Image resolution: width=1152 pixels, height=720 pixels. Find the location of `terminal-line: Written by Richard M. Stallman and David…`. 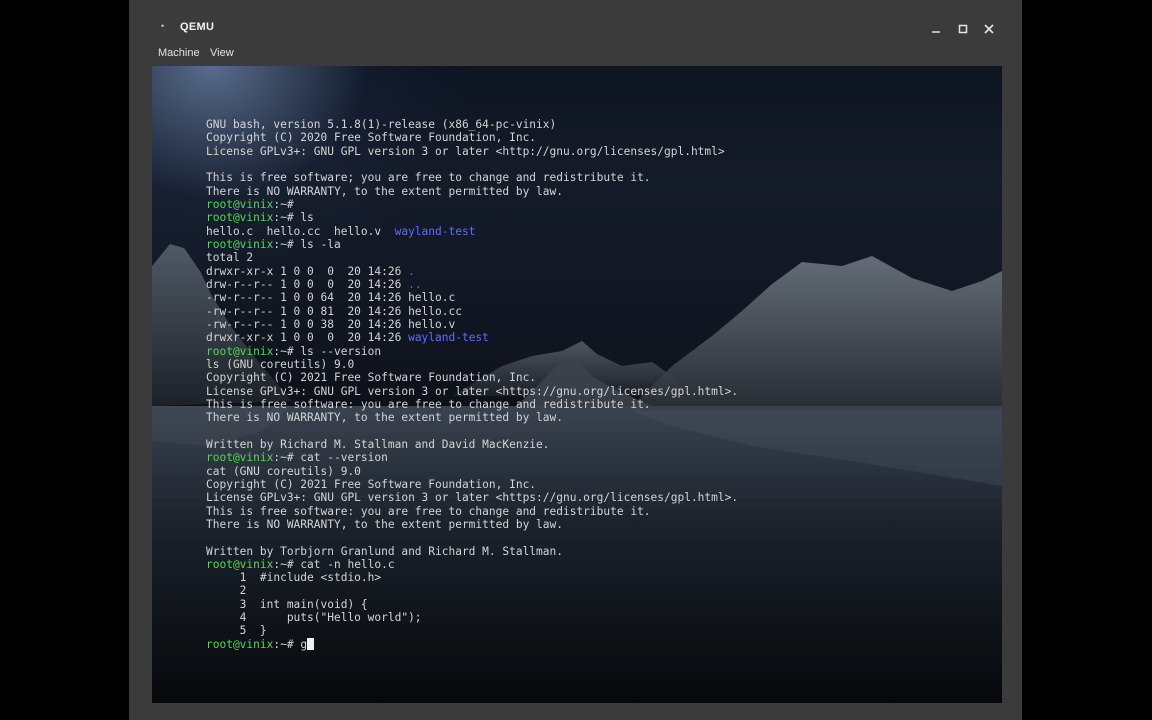

terminal-line: Written by Richard M. Stallman and David… is located at coordinates (601, 444).